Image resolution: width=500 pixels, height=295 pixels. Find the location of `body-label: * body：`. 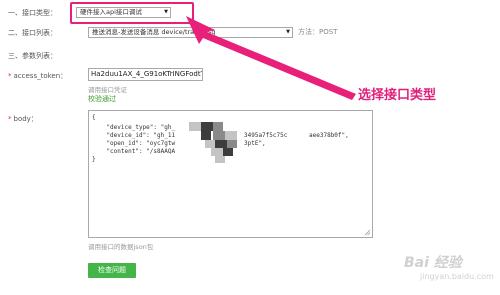

body-label: * body： is located at coordinates (23, 119).